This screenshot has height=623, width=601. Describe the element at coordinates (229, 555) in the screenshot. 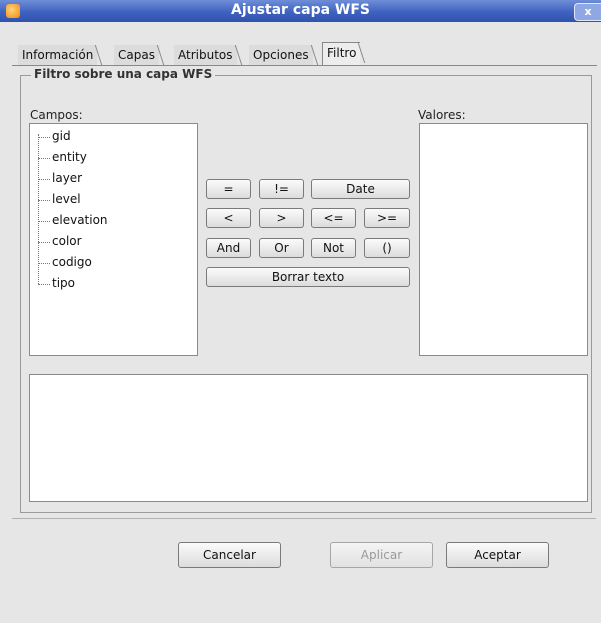

I see `cancel-button: Cancelar` at that location.